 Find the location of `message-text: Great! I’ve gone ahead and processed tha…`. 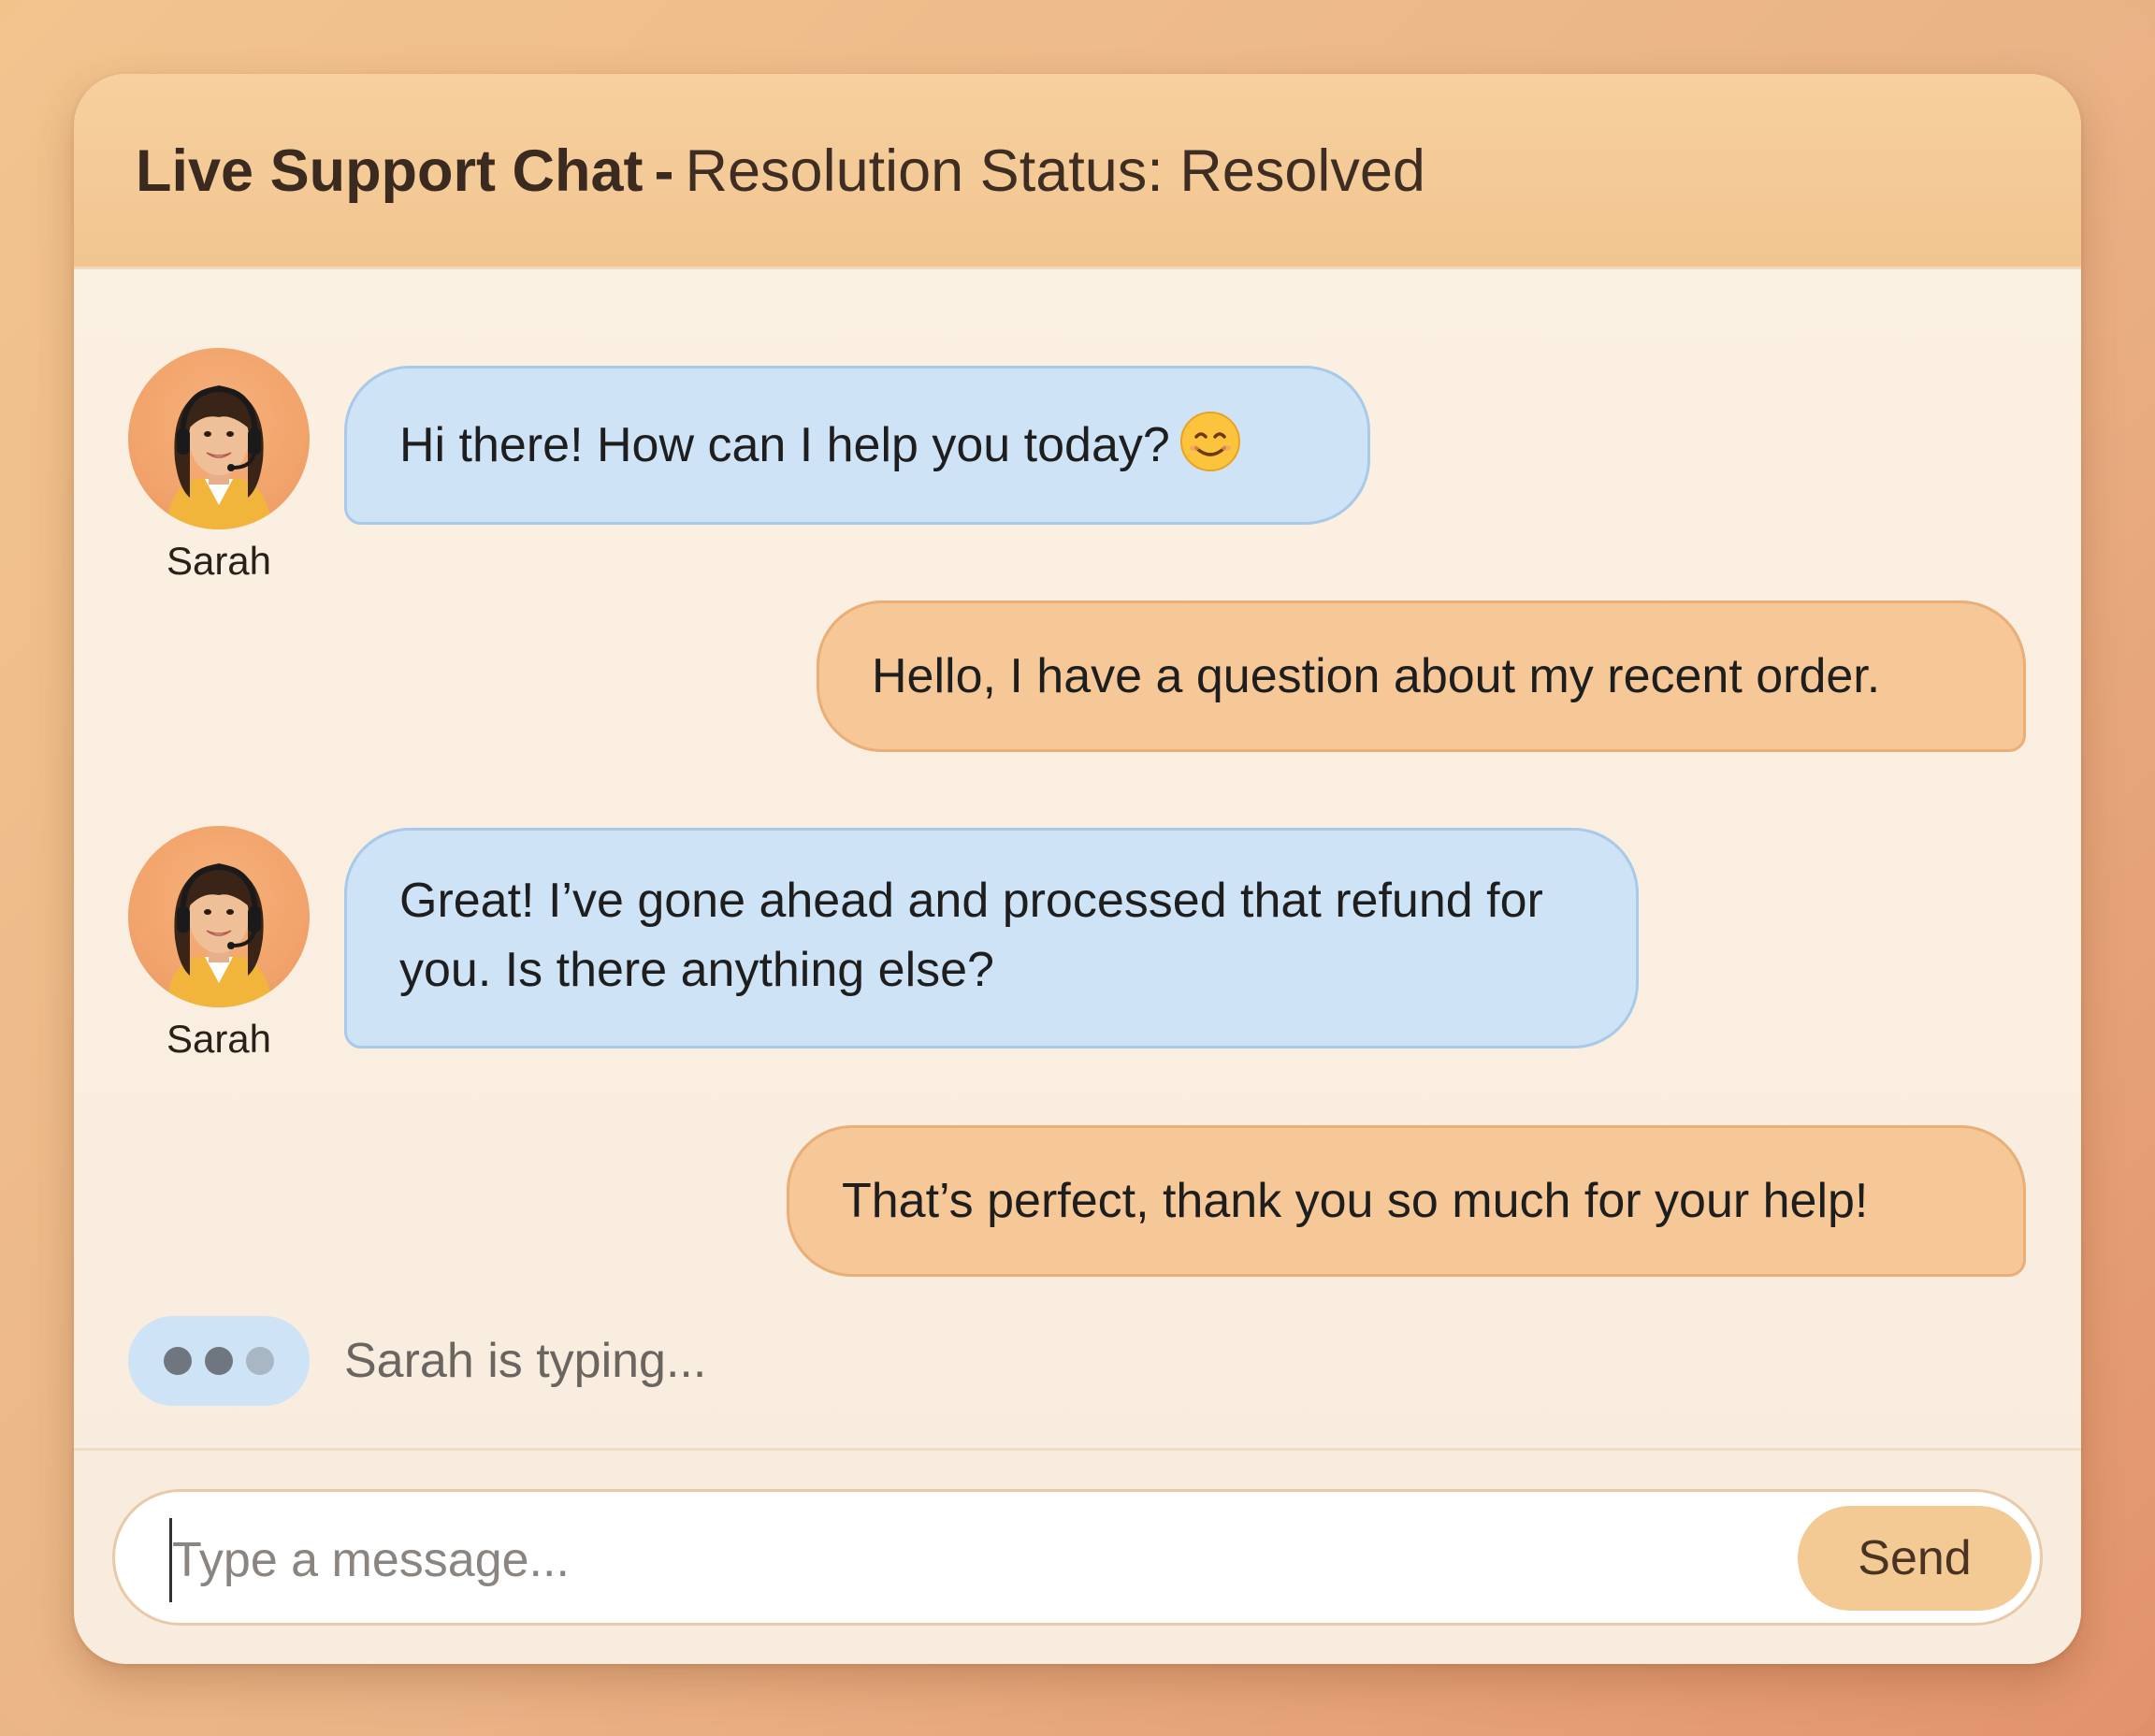

message-text: Great! I’ve gone ahead and processed tha… is located at coordinates (971, 935).